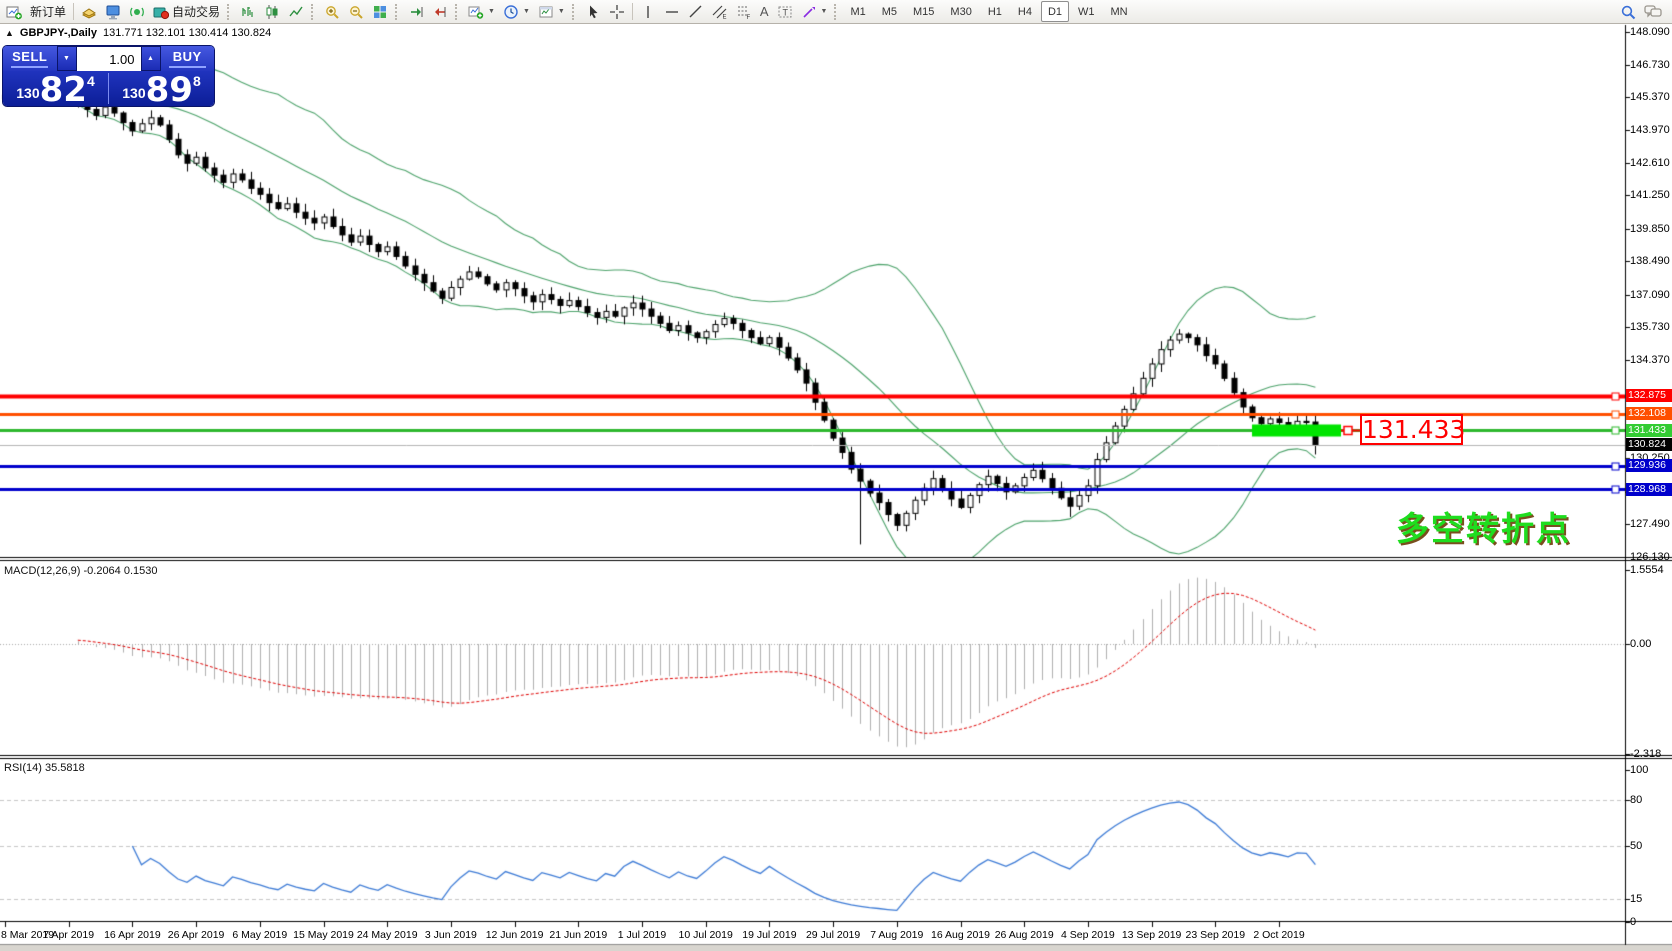 This screenshot has width=1672, height=951. What do you see at coordinates (134, 93) in the screenshot?
I see `buy-price-figure: 130` at bounding box center [134, 93].